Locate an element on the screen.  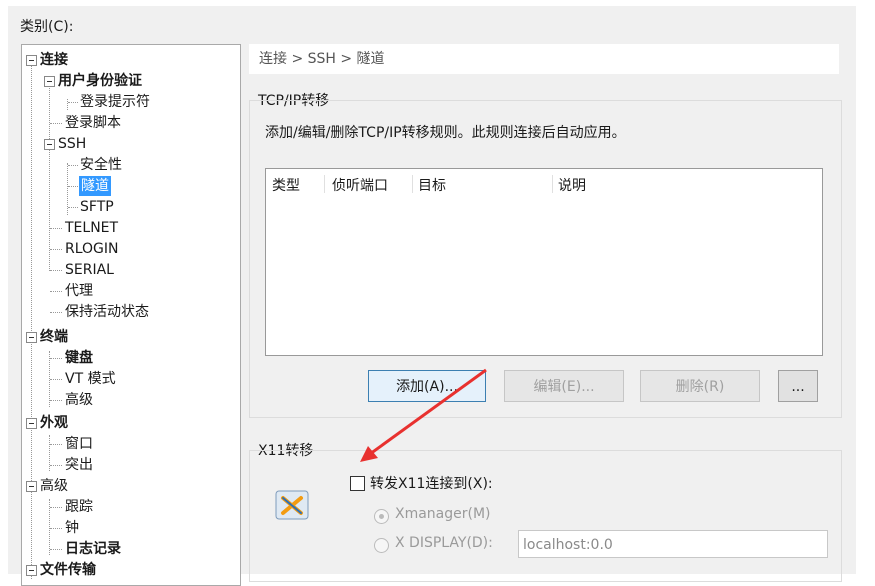
annotation-arrow is located at coordinates (423, 415).